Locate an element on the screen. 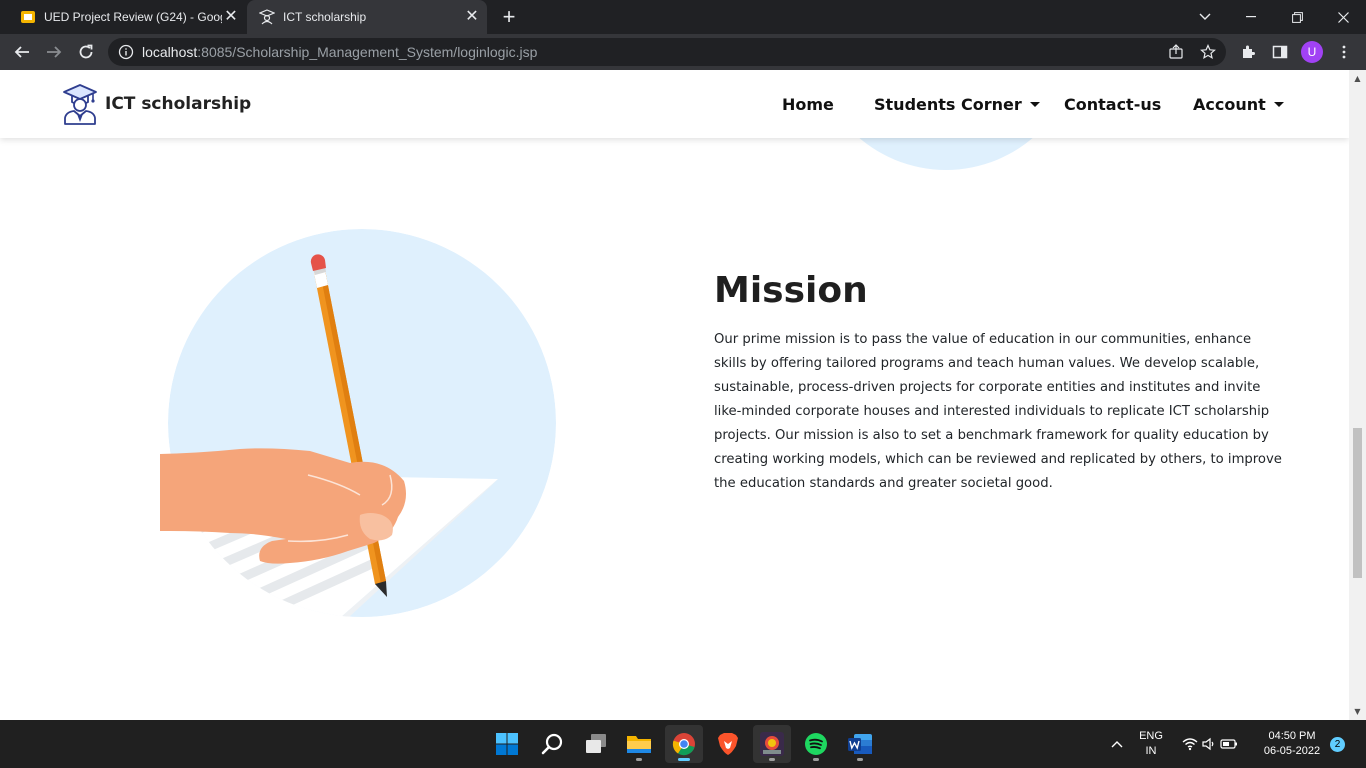  search-icon is located at coordinates (552, 744).